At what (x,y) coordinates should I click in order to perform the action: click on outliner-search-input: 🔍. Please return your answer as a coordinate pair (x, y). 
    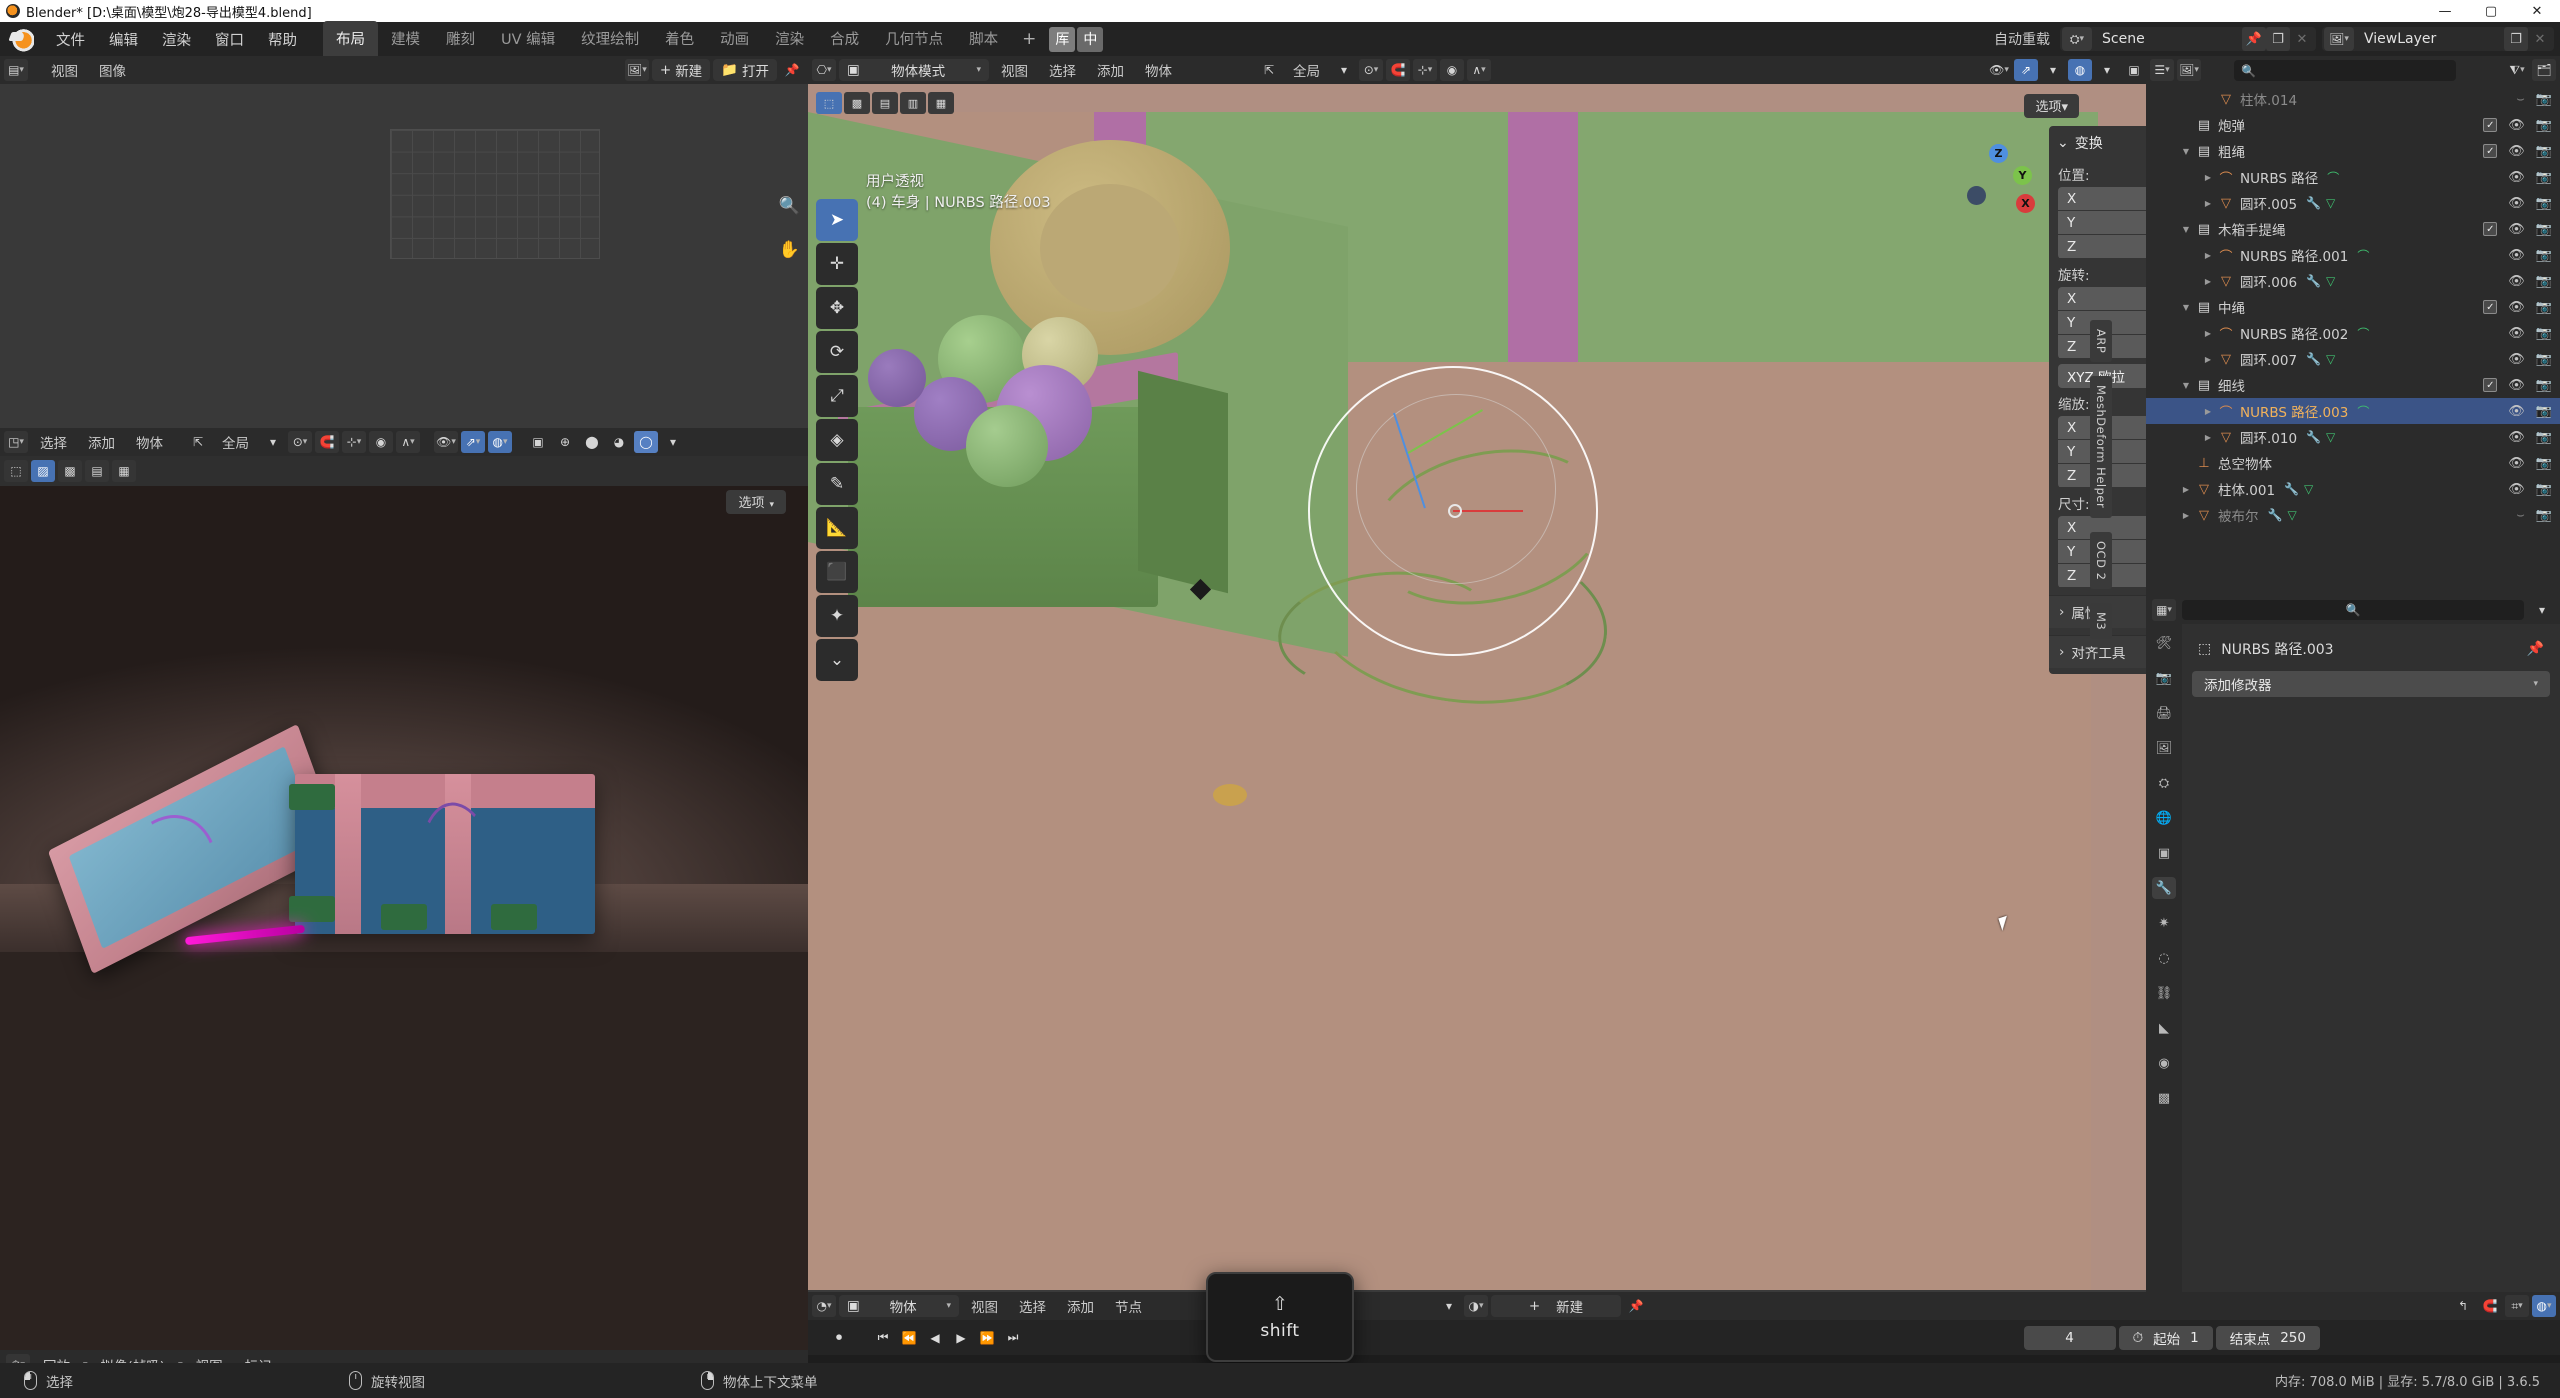
    Looking at the image, I should click on (2345, 70).